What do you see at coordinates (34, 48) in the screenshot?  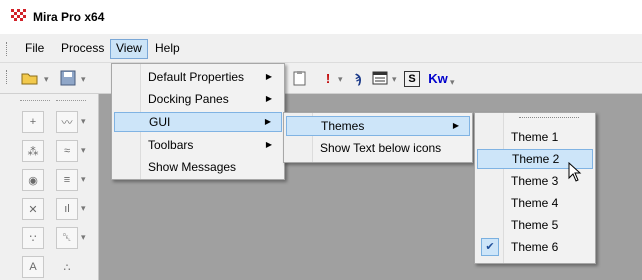 I see `menu-file: File` at bounding box center [34, 48].